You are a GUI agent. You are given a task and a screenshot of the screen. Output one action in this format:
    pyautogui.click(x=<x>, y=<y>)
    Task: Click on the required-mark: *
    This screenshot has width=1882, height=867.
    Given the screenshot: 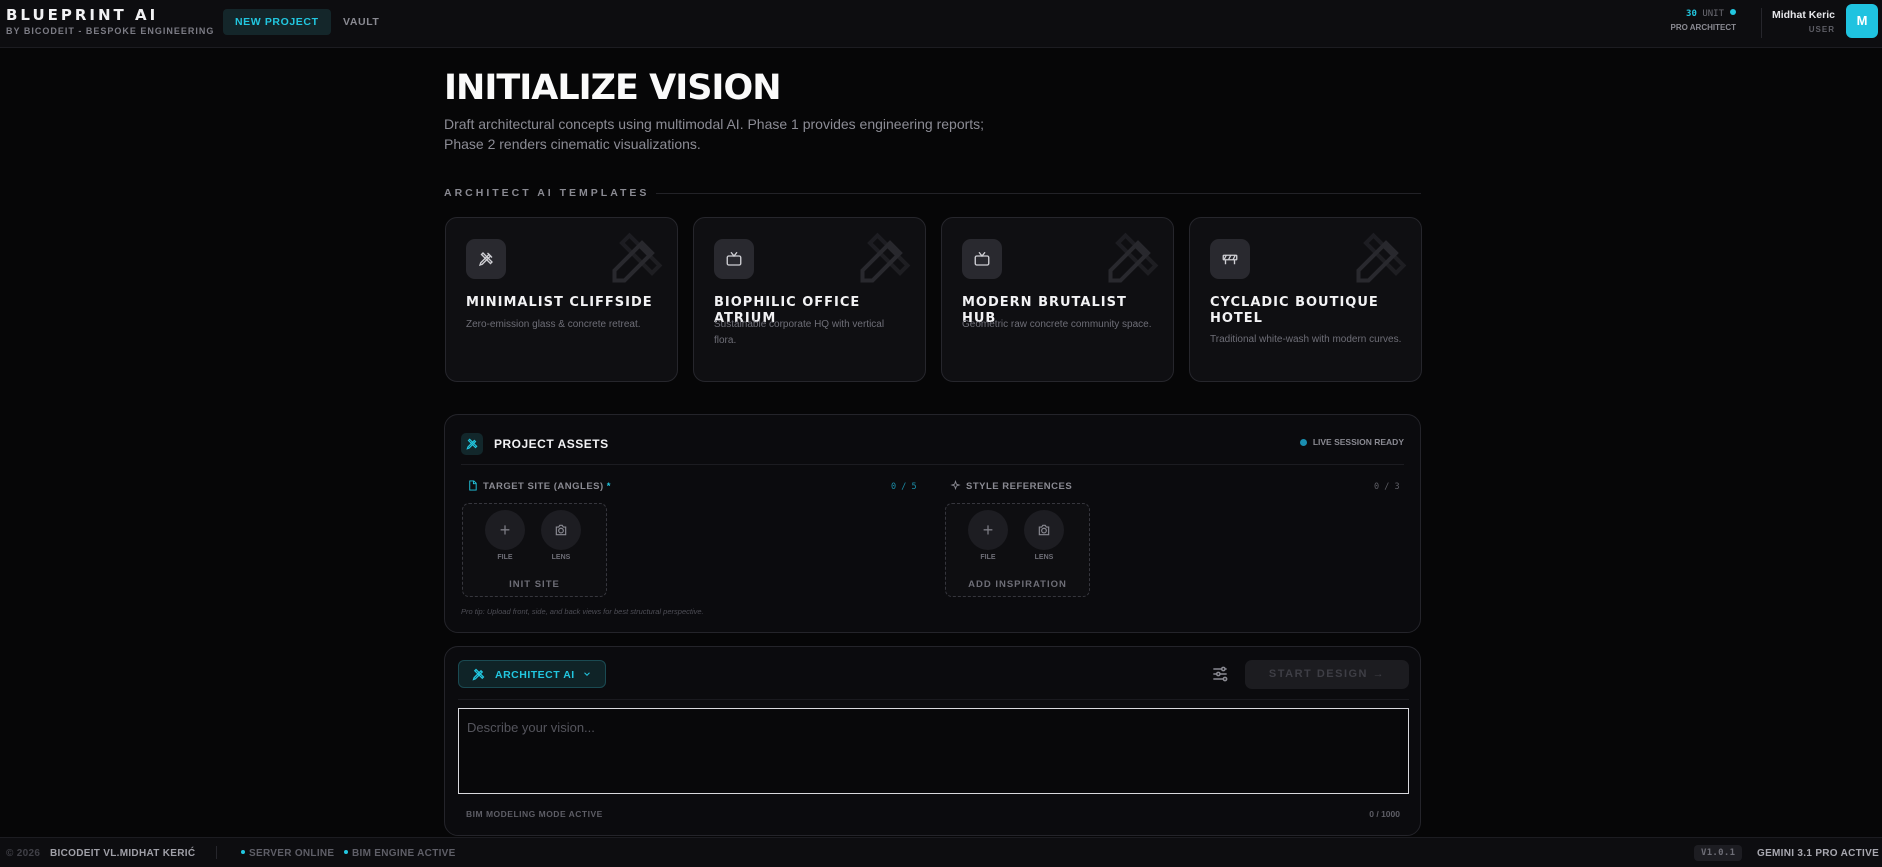 What is the action you would take?
    pyautogui.click(x=608, y=486)
    